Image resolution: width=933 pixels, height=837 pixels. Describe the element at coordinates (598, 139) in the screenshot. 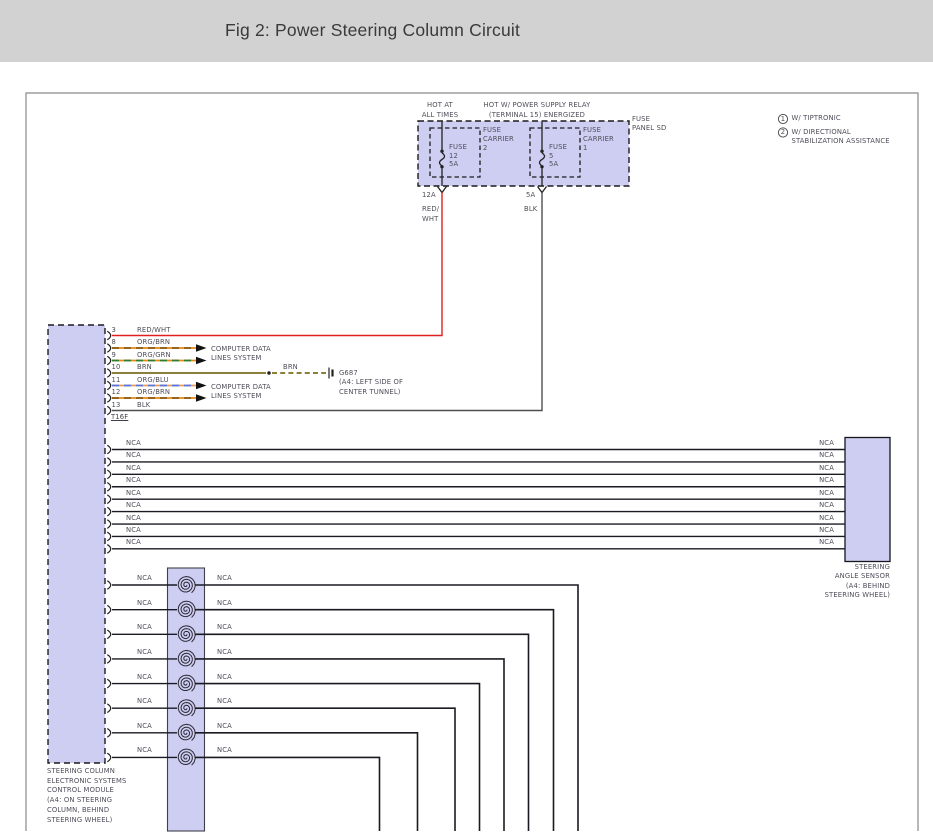

I see `carrier-label: CARRIER` at that location.